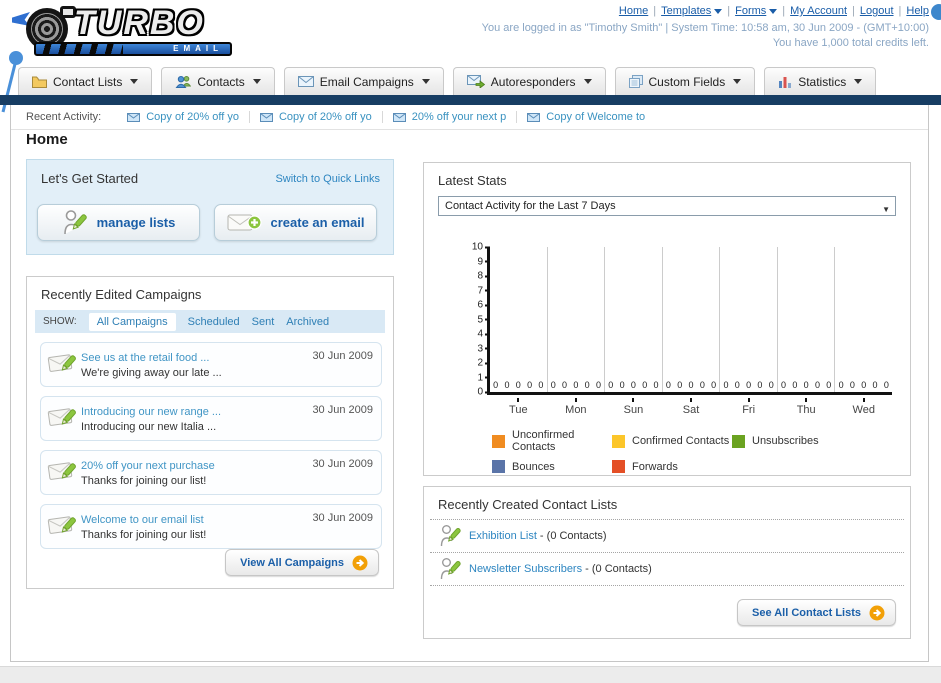 Image resolution: width=941 pixels, height=683 pixels. What do you see at coordinates (221, 81) in the screenshot?
I see `tab-label: Contacts` at bounding box center [221, 81].